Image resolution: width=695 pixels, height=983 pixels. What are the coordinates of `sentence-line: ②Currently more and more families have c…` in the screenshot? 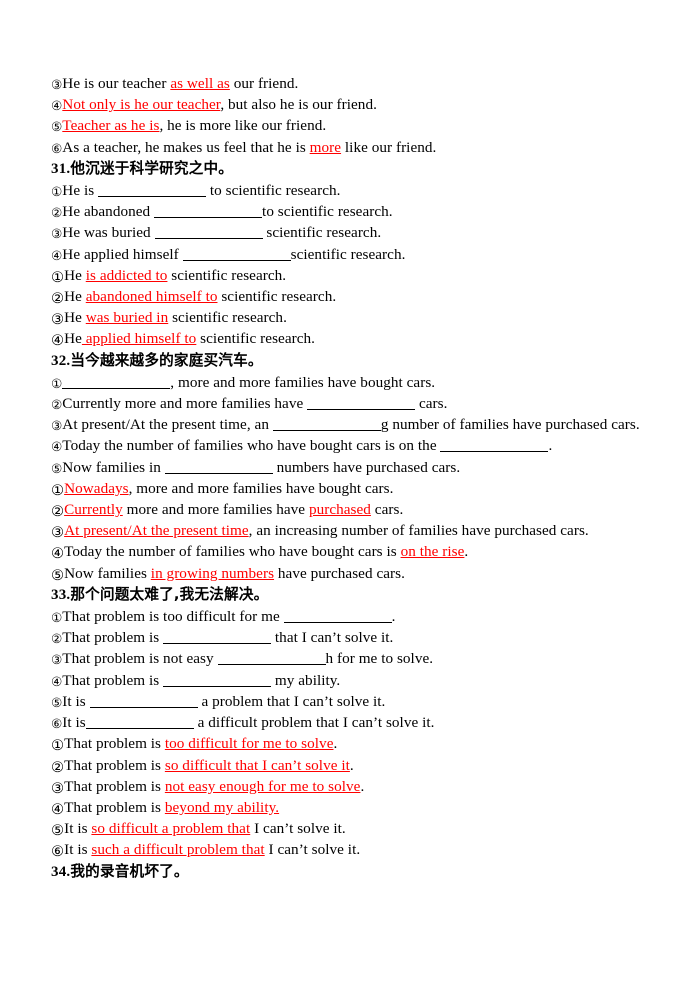 It's located at (351, 403).